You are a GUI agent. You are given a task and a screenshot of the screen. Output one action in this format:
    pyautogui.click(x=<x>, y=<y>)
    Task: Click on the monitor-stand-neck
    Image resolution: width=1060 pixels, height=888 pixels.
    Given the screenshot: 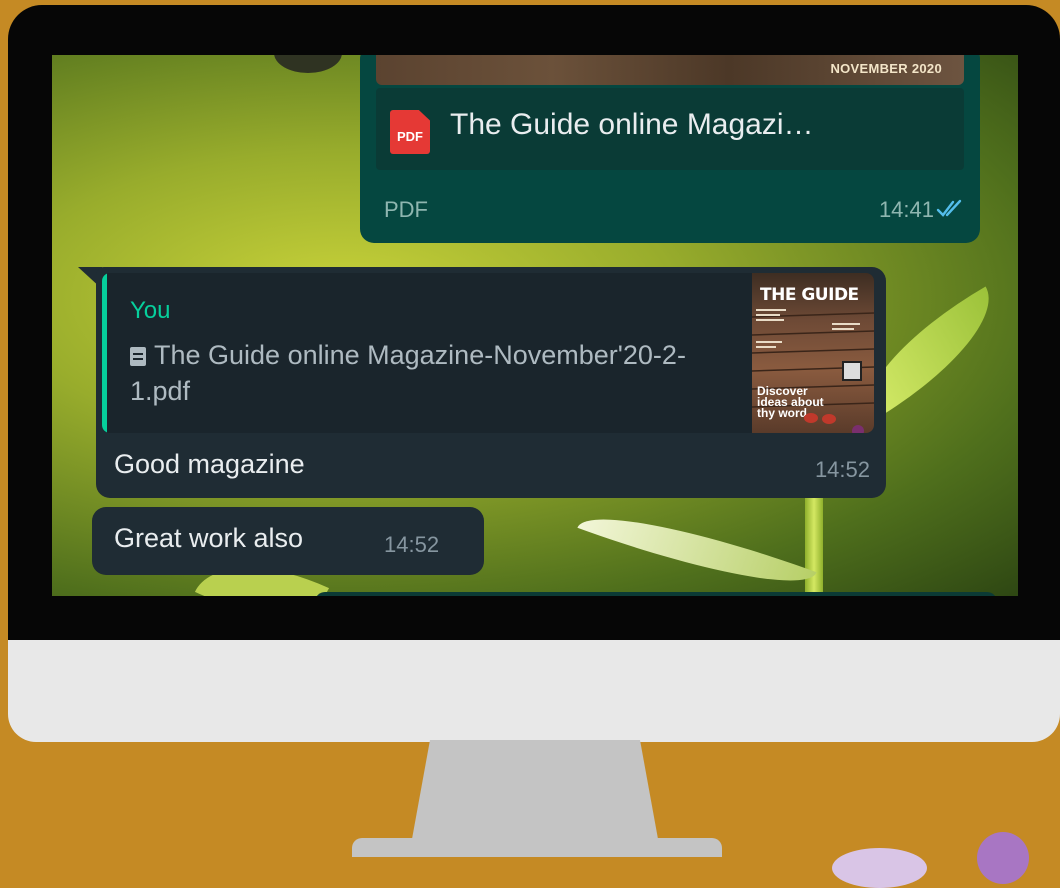 What is the action you would take?
    pyautogui.click(x=535, y=795)
    